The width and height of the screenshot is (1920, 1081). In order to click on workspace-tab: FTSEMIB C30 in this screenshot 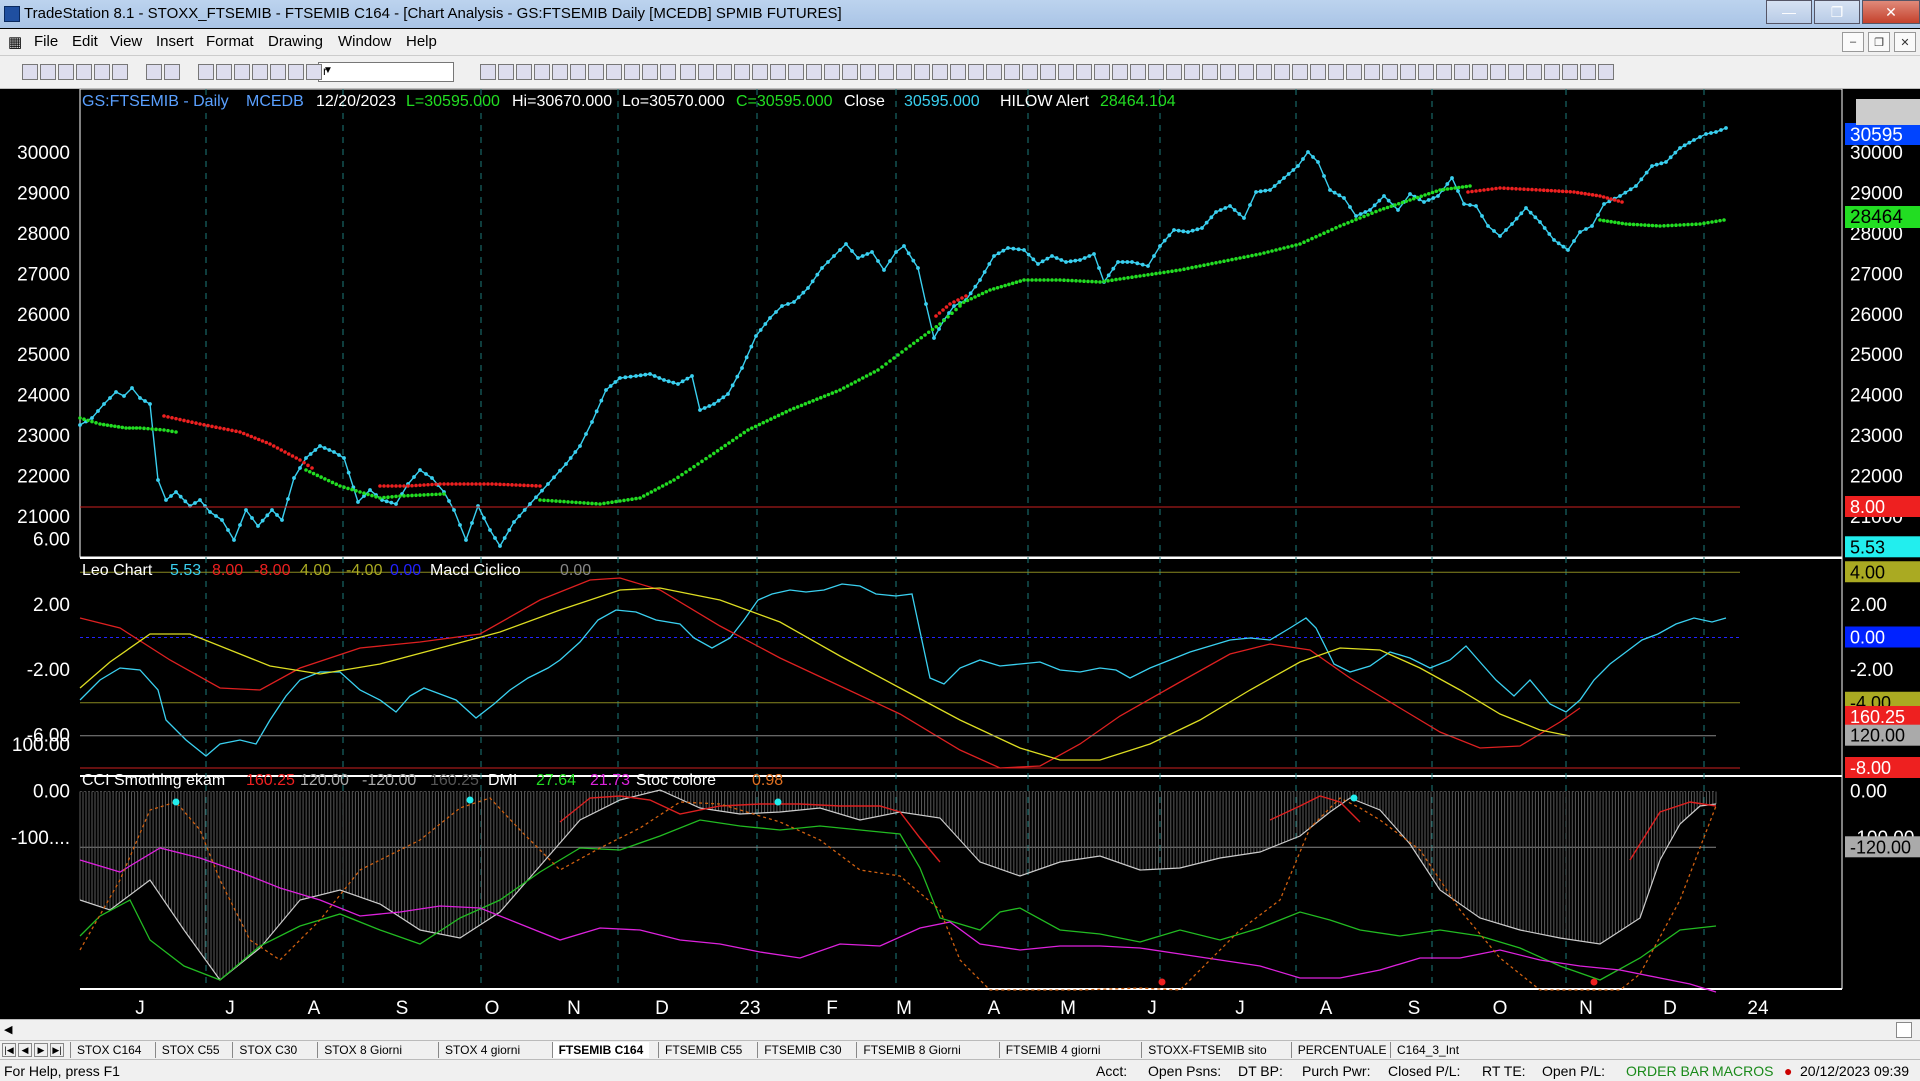, I will do `click(802, 1050)`.